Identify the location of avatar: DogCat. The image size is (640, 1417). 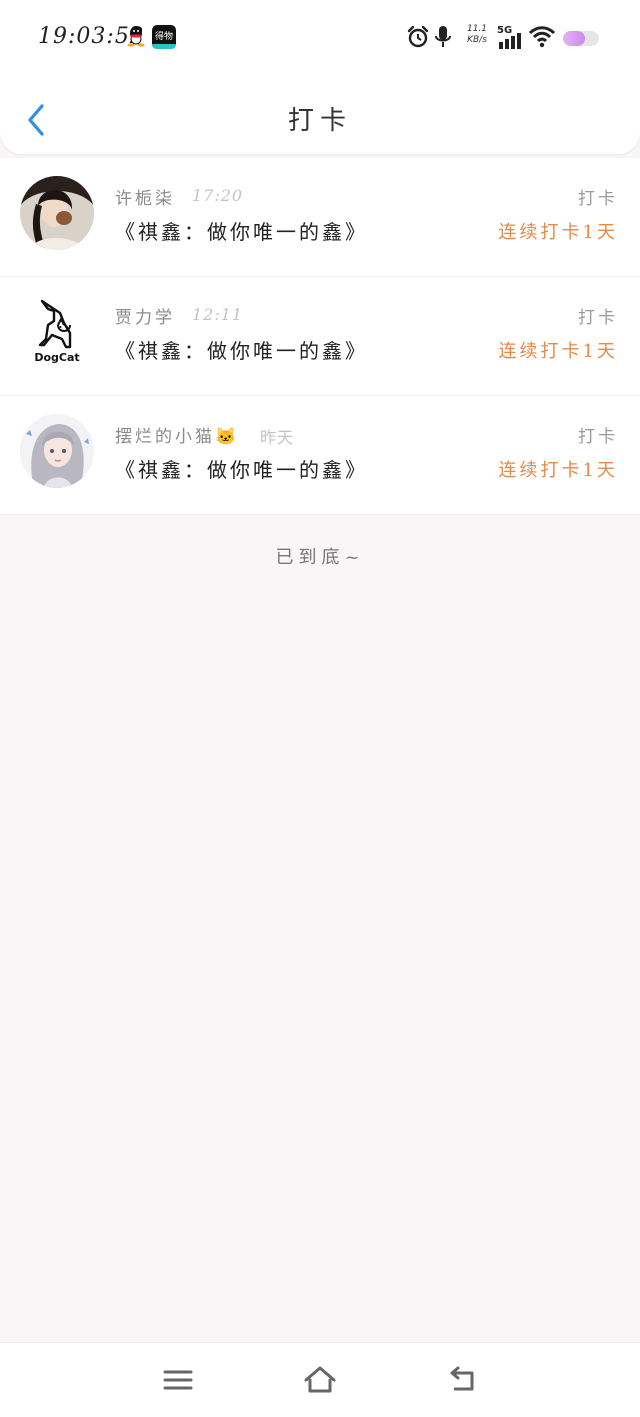
(57, 332).